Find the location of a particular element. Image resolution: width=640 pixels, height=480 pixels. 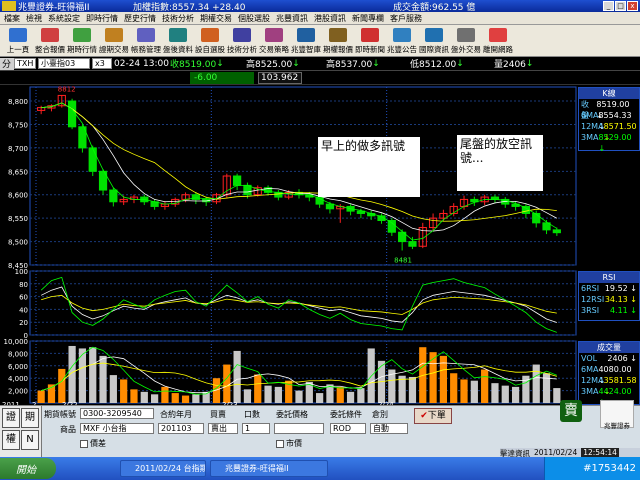

order-side-panel: 證 期 權 N is located at coordinates (21, 432).